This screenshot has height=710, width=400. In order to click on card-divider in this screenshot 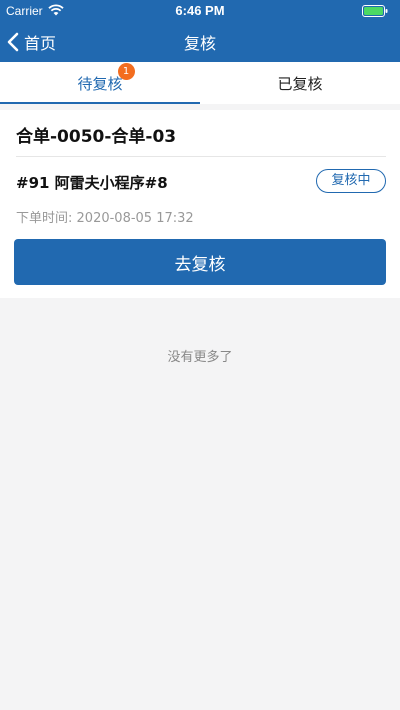, I will do `click(201, 156)`.